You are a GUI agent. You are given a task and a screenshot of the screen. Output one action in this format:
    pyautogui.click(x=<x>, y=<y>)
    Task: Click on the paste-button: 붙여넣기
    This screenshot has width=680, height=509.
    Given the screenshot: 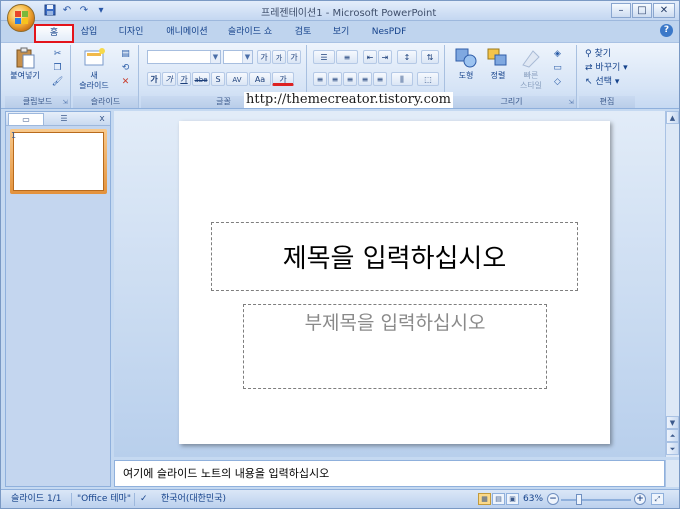 What is the action you would take?
    pyautogui.click(x=25, y=64)
    